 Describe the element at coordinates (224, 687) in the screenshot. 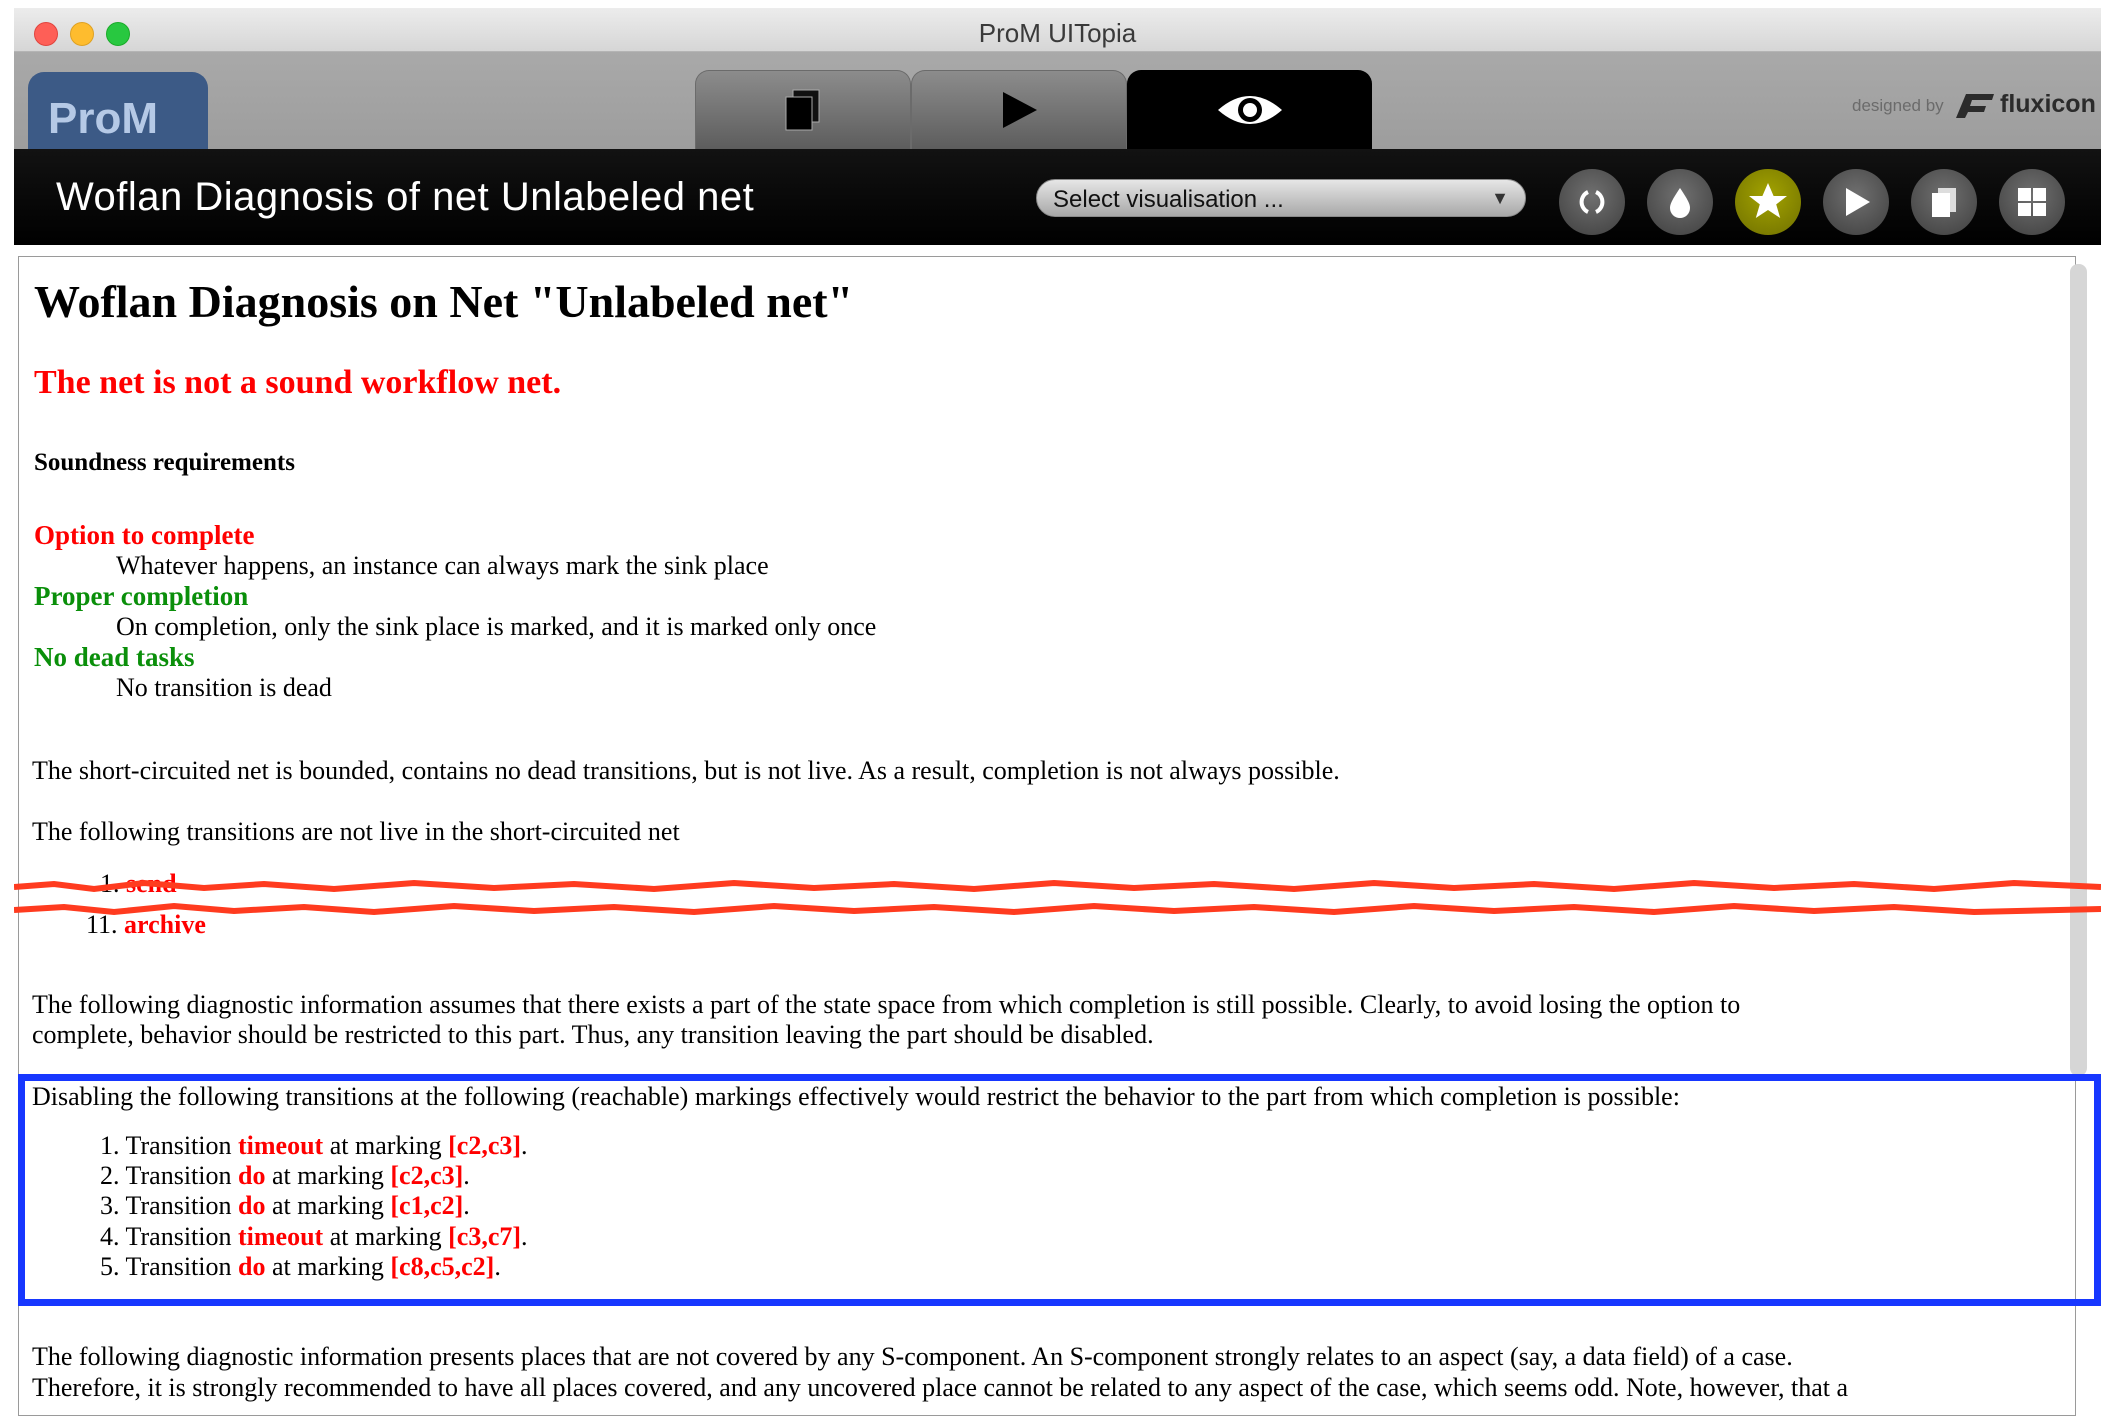

I see `requirement-description: No transition is dead` at that location.